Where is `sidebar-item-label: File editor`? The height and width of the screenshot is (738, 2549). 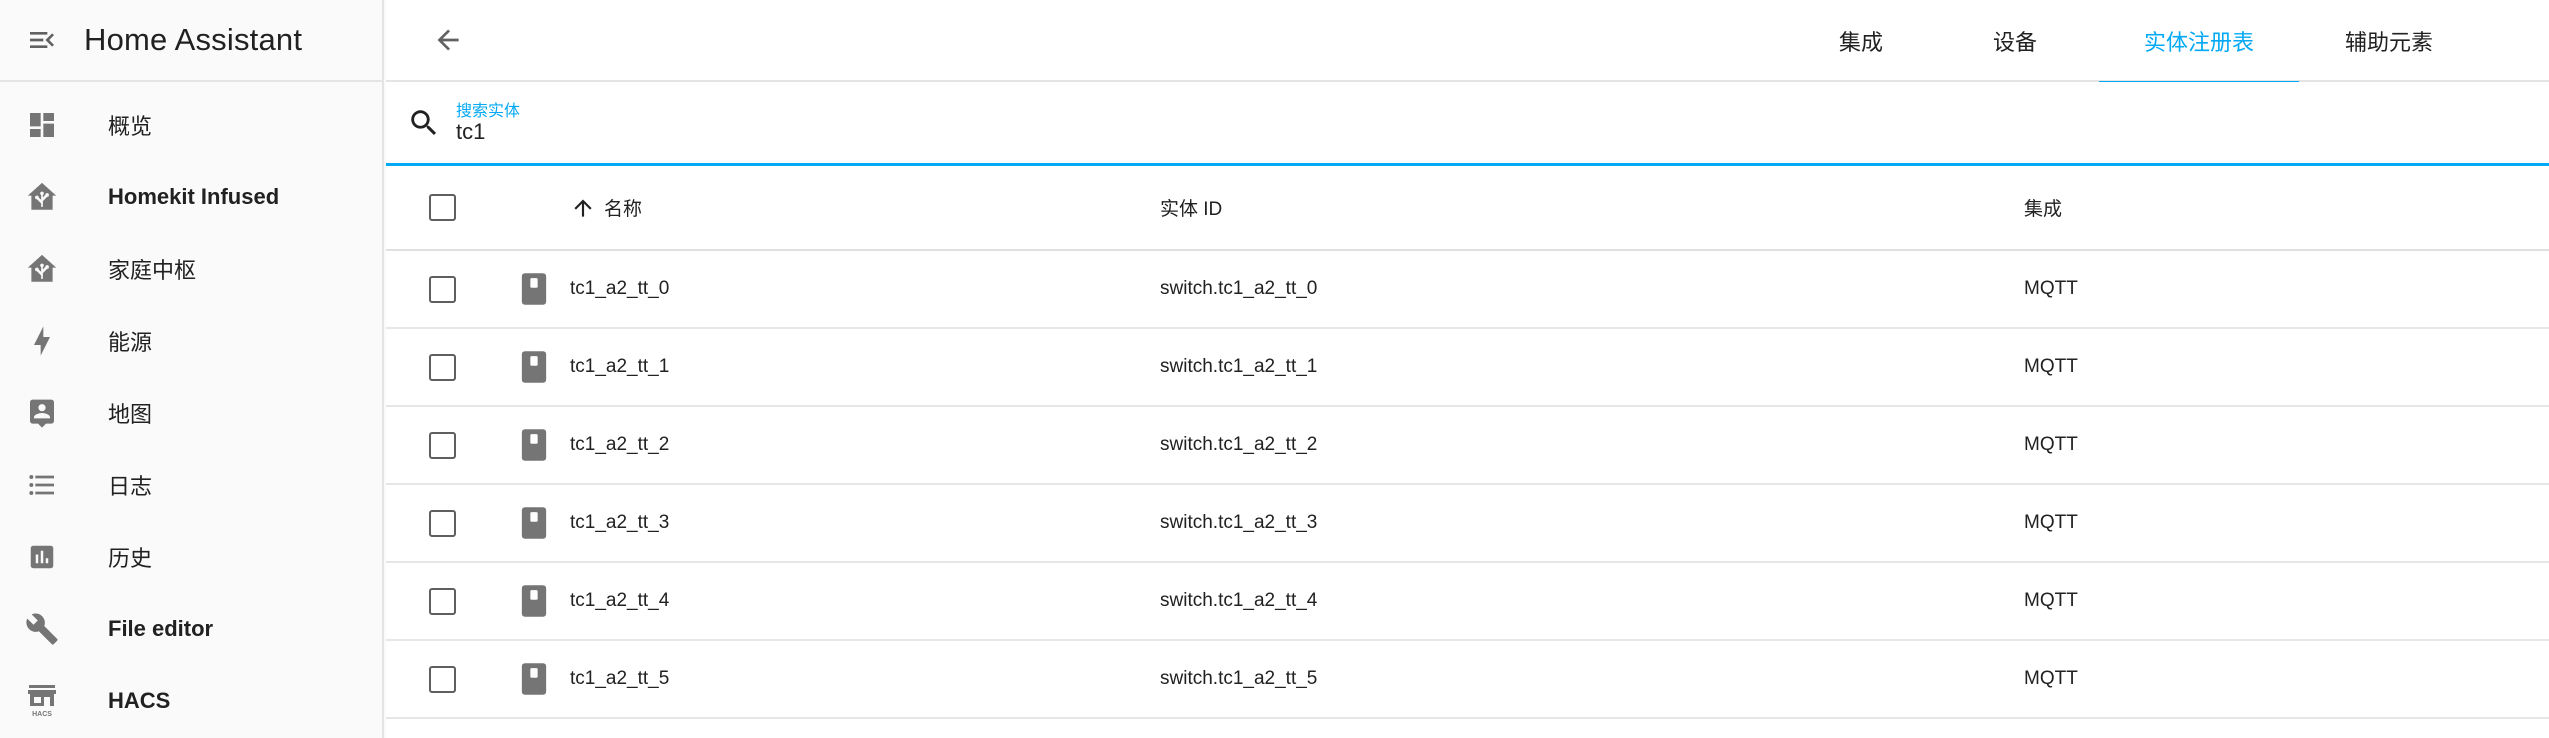
sidebar-item-label: File editor is located at coordinates (161, 628).